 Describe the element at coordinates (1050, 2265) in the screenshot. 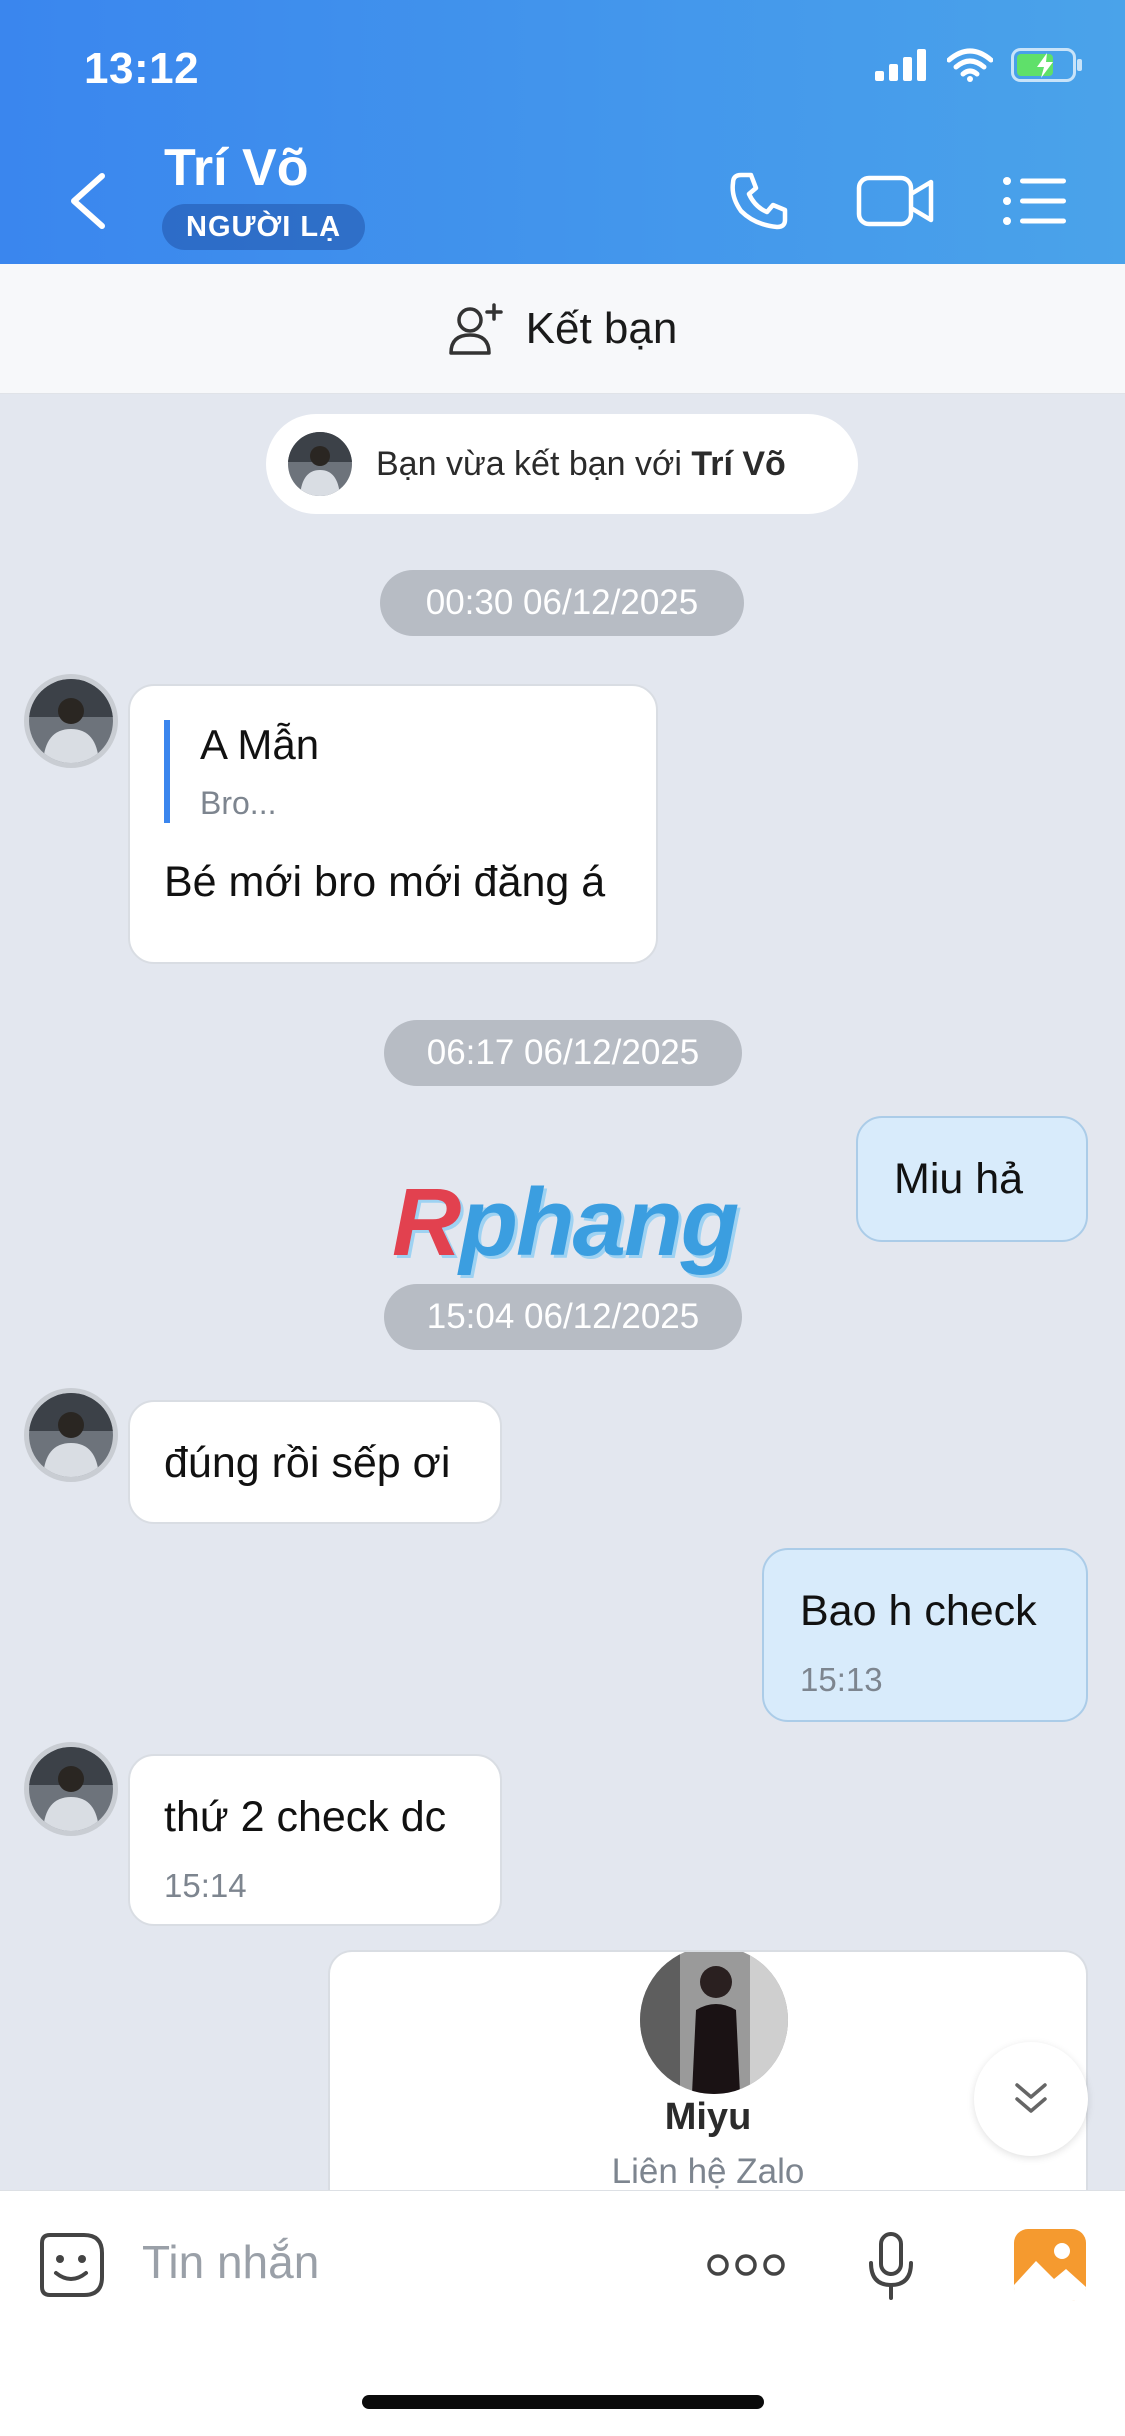

I see `image-gallery-icon` at that location.